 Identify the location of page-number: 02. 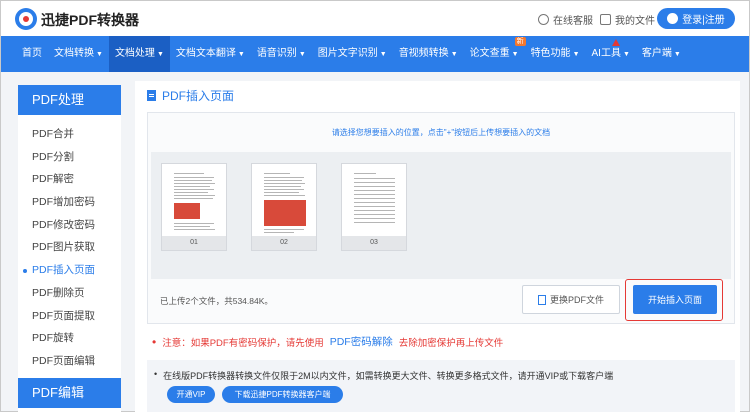
(284, 243).